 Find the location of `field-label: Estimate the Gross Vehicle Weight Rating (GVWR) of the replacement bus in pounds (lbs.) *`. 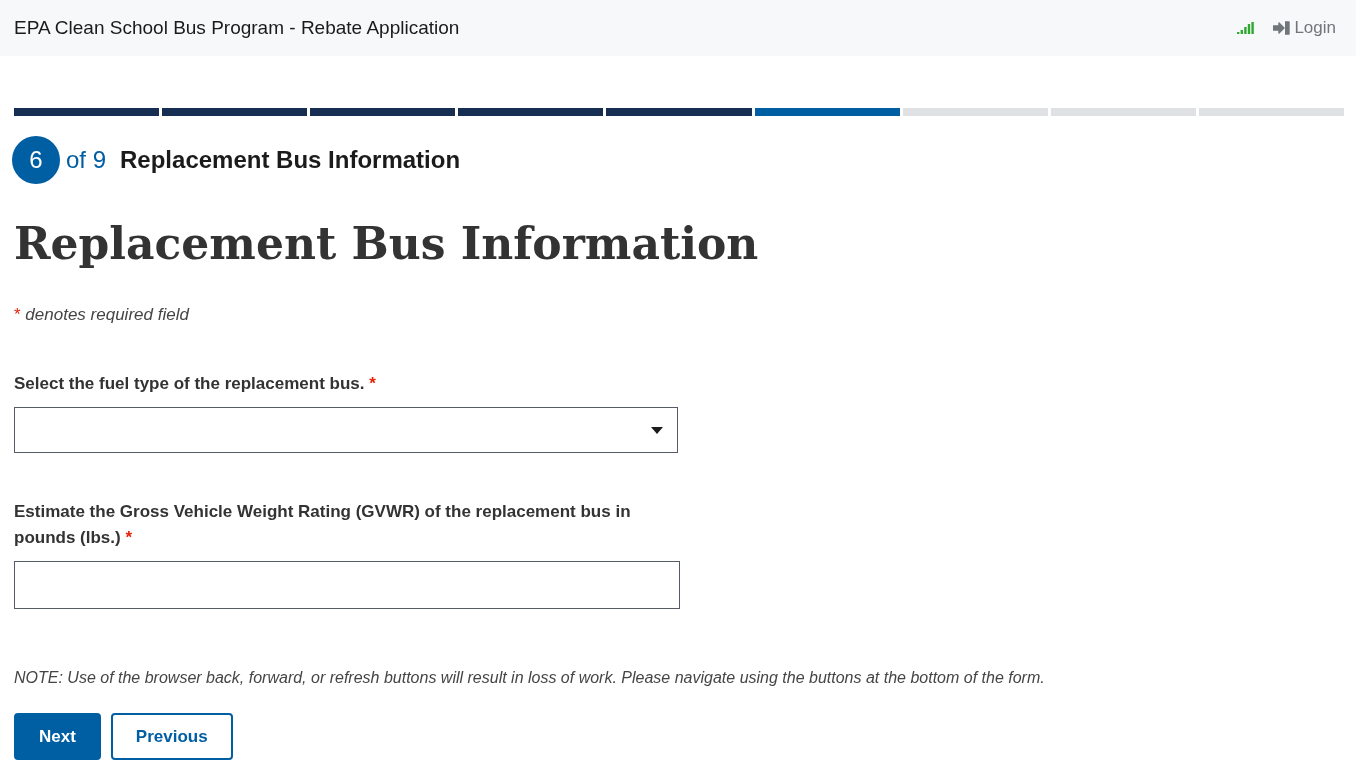

field-label: Estimate the Gross Vehicle Weight Rating (GVWR) of the replacement bus in pounds (lbs.) * is located at coordinates (323, 525).